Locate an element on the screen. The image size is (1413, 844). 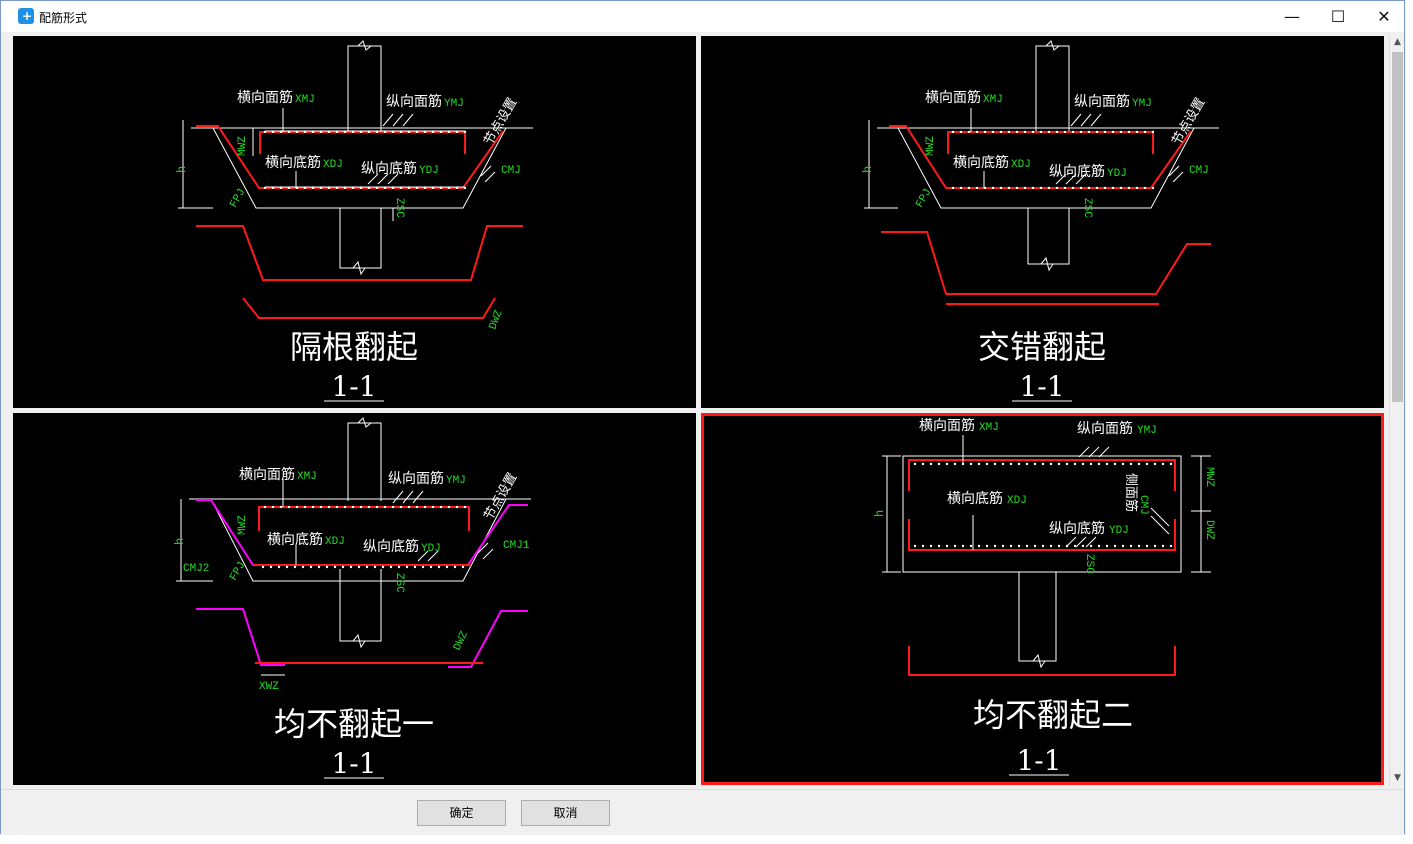
scroll-up-icon: ▲ is located at coordinates (1397, 42).